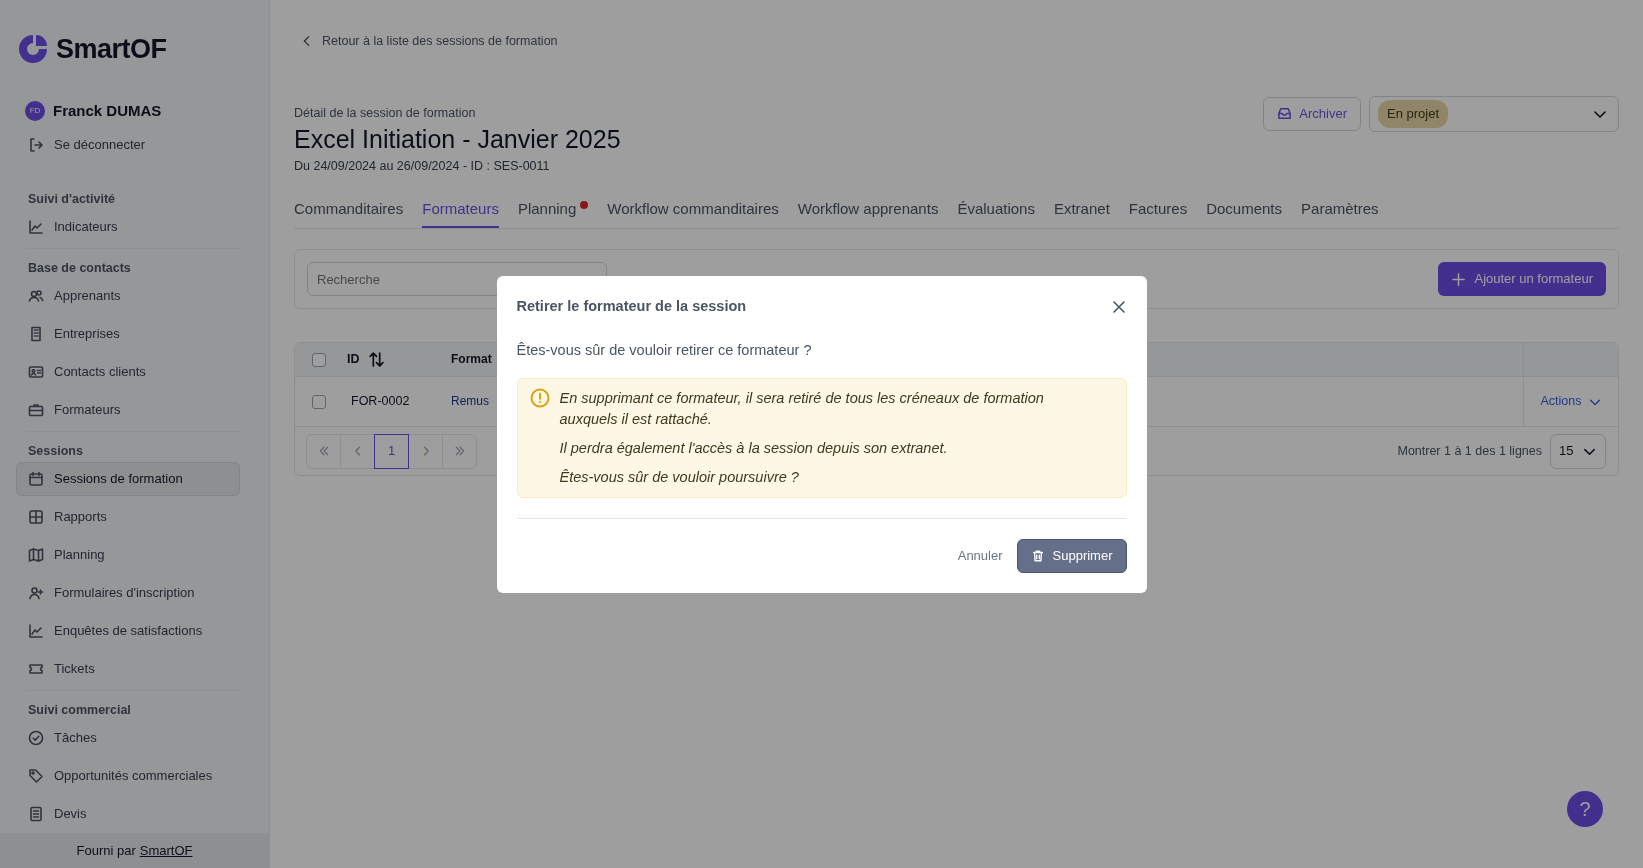 The image size is (1643, 868). Describe the element at coordinates (1312, 113) in the screenshot. I see `archive-button: Archiver` at that location.